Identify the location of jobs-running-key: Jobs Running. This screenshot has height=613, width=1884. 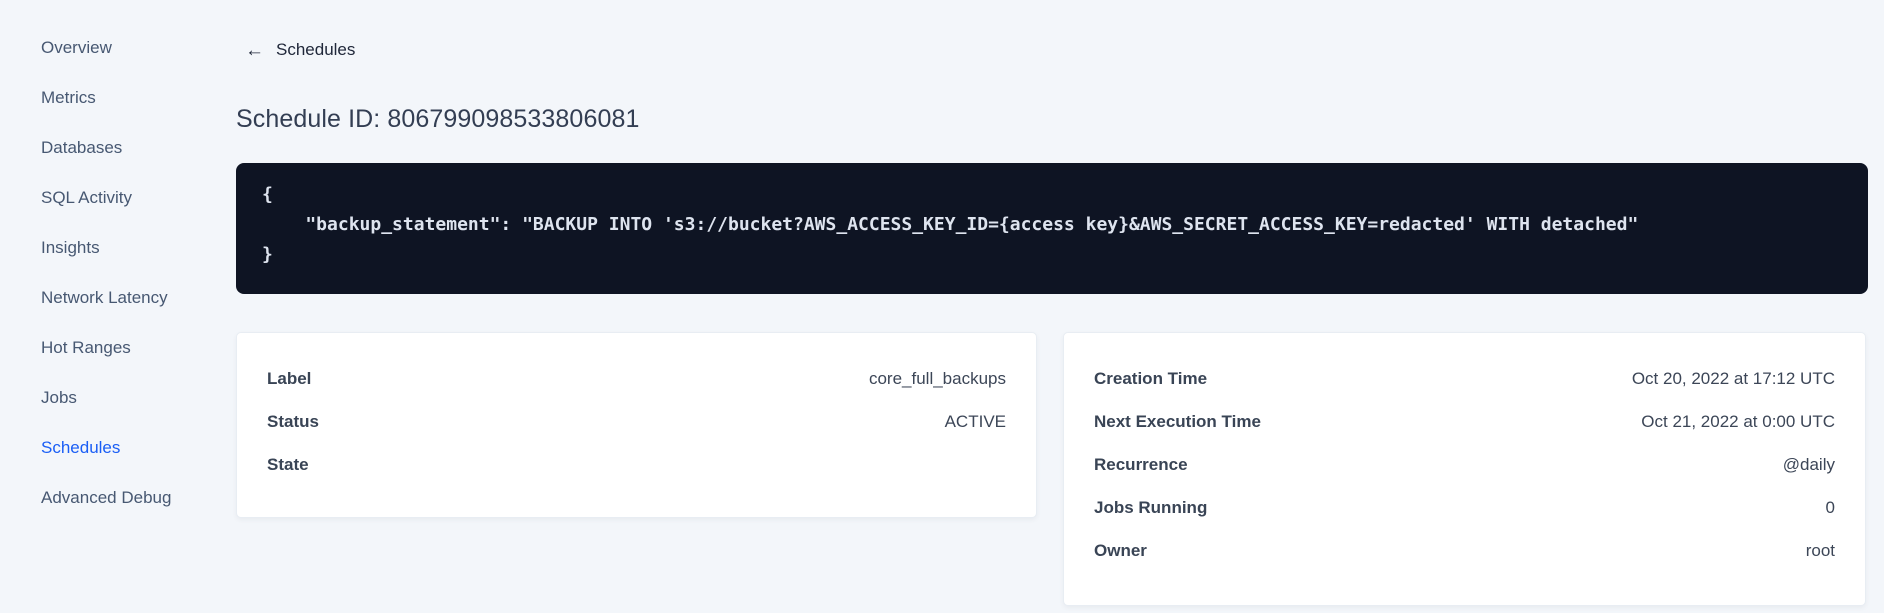
(1151, 507).